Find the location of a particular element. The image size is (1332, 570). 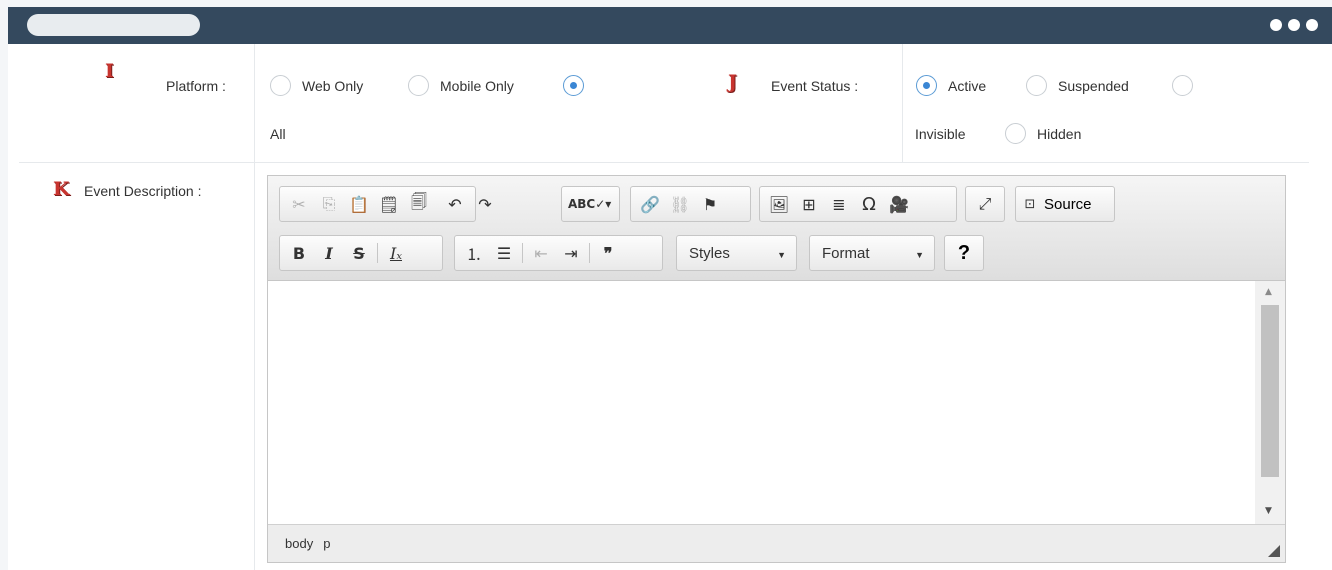

outdent-icon: ⇤ is located at coordinates (541, 253).